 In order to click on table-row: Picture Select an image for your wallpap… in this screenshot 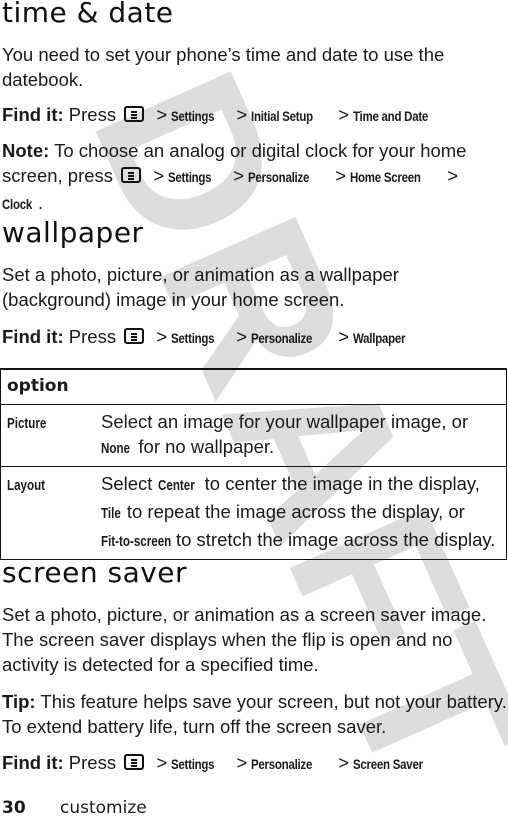, I will do `click(253, 435)`.